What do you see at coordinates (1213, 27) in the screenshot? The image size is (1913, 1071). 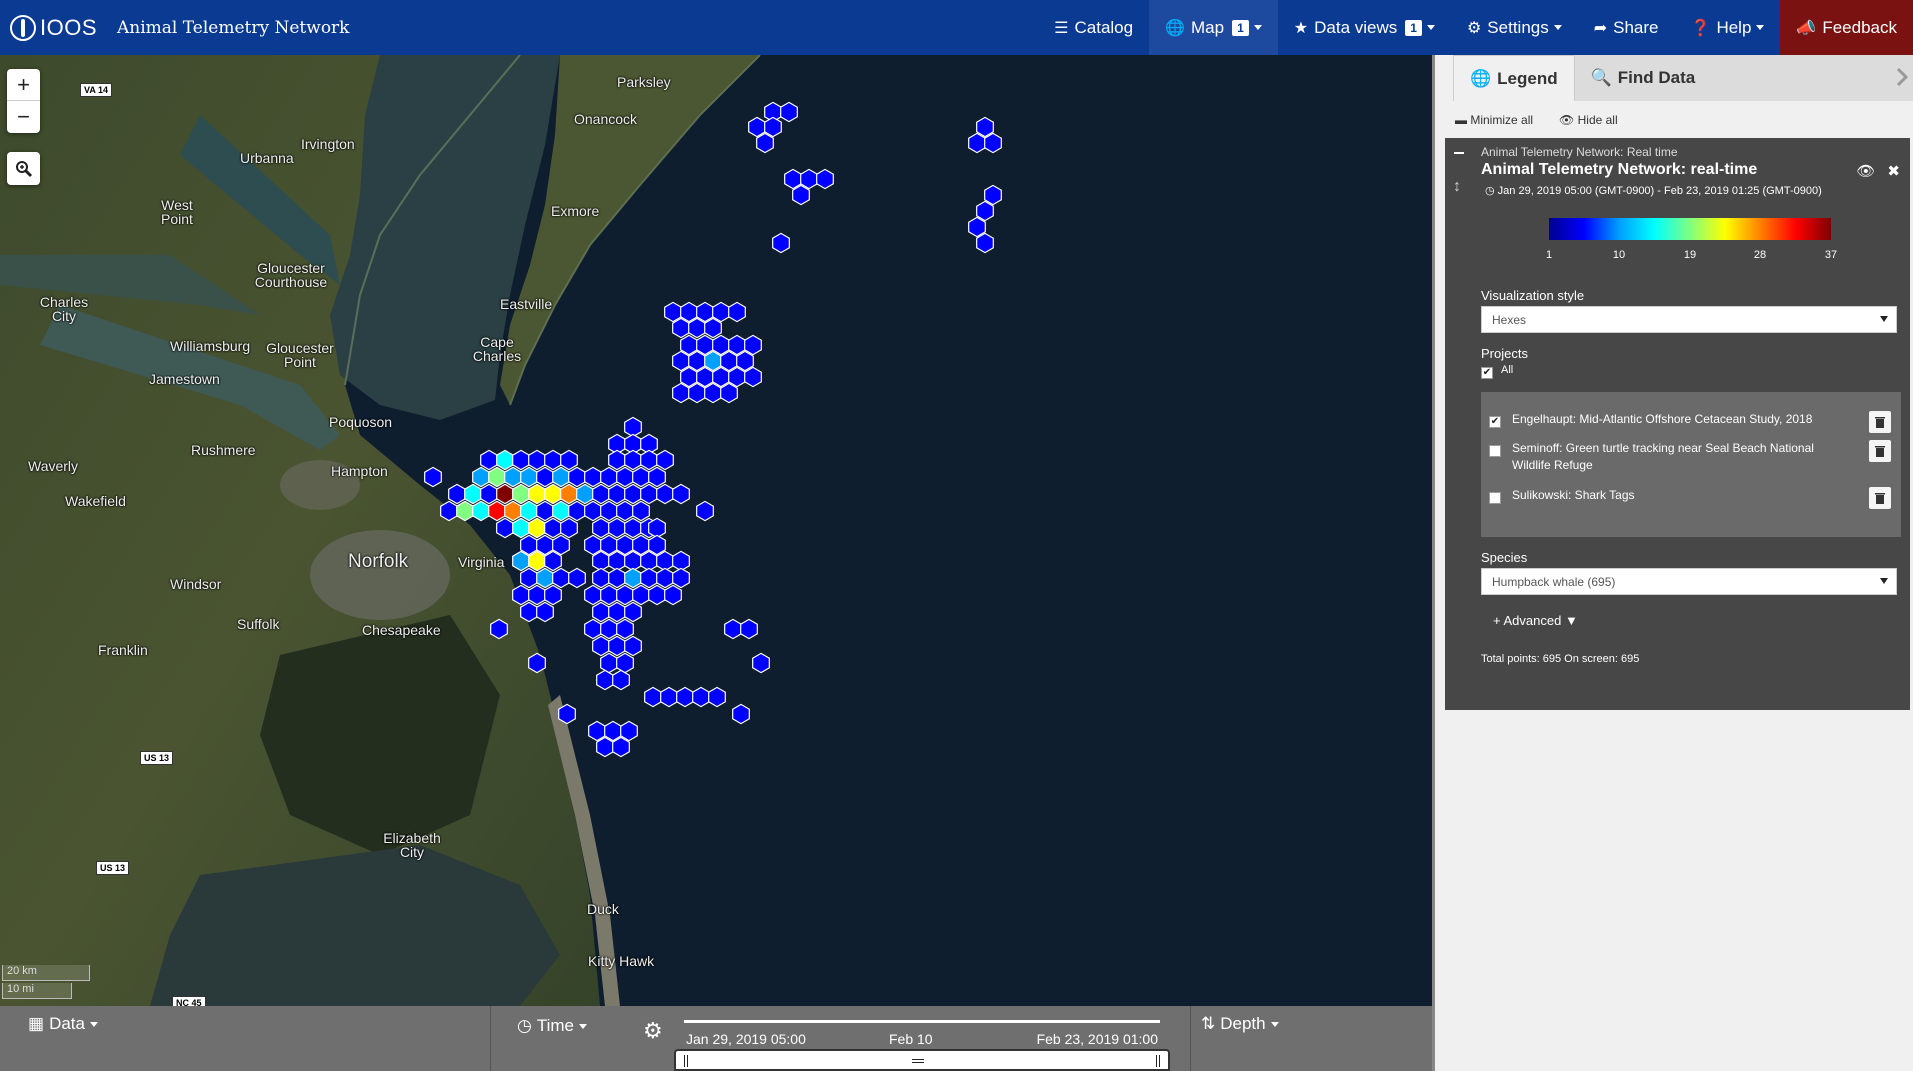 I see `nav-map: 🌐 Map 1` at bounding box center [1213, 27].